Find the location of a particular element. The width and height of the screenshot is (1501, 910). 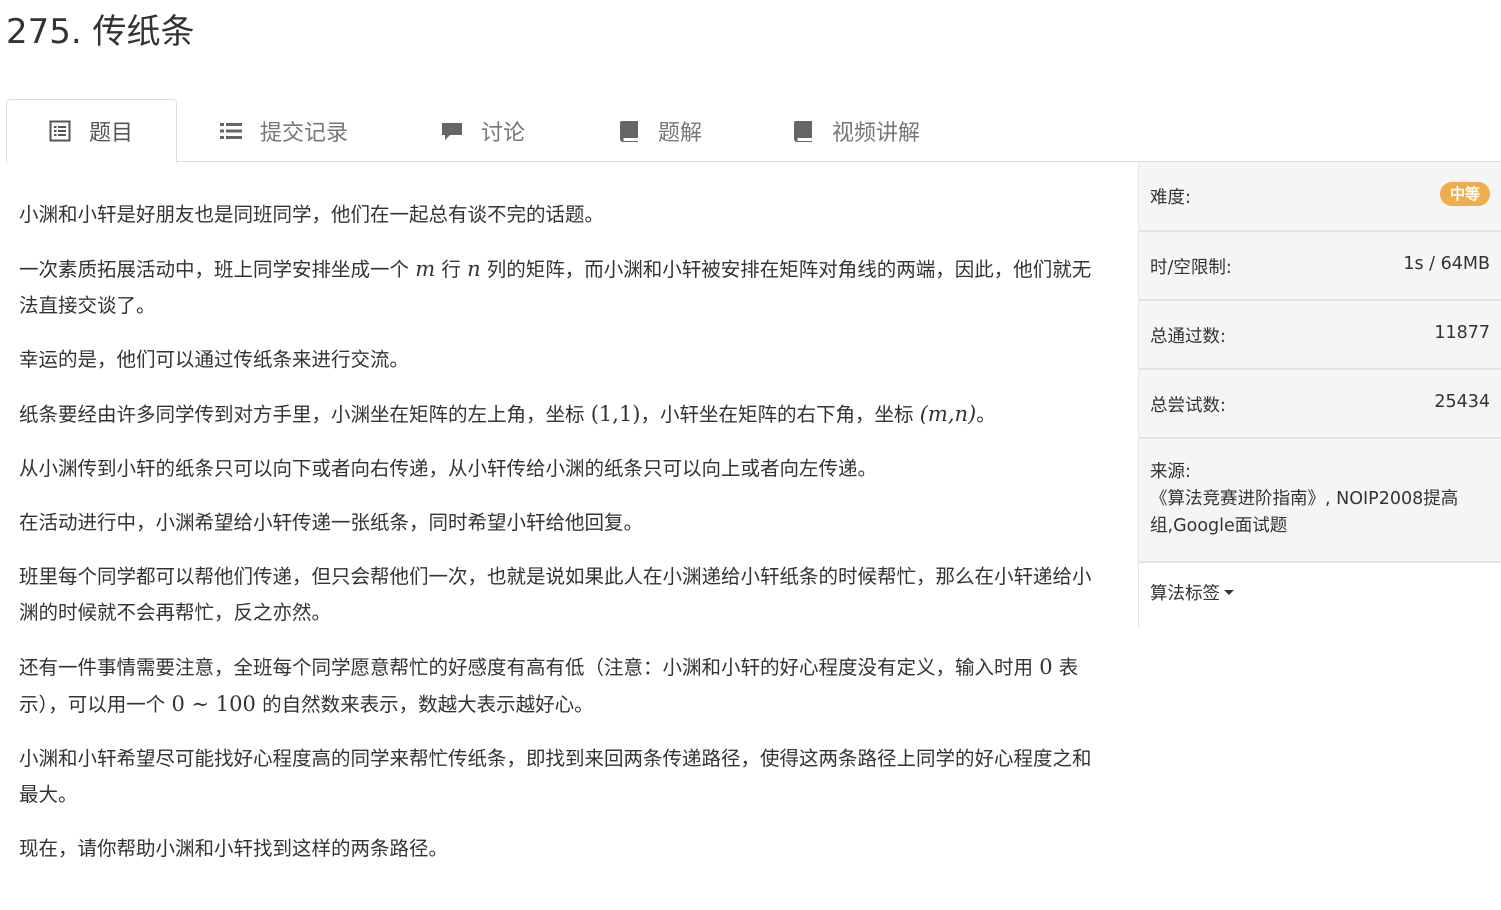

math: n is located at coordinates (474, 269).